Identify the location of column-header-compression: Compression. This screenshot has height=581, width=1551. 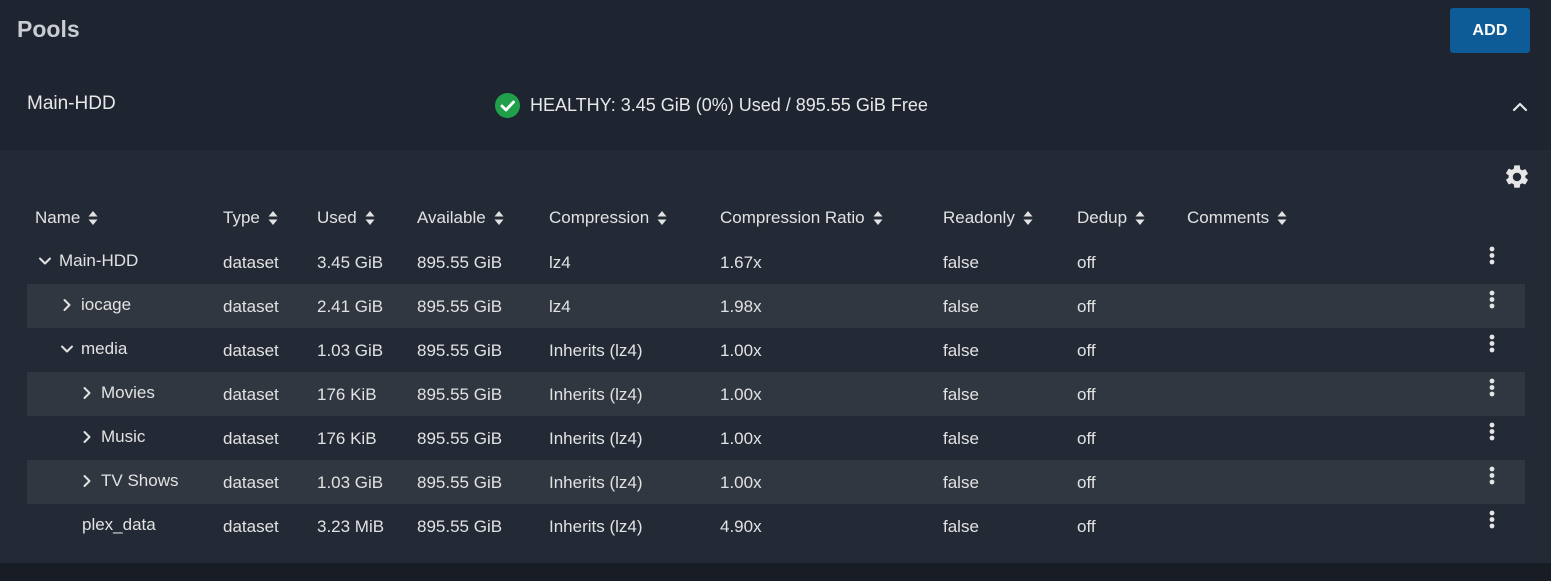
(608, 218).